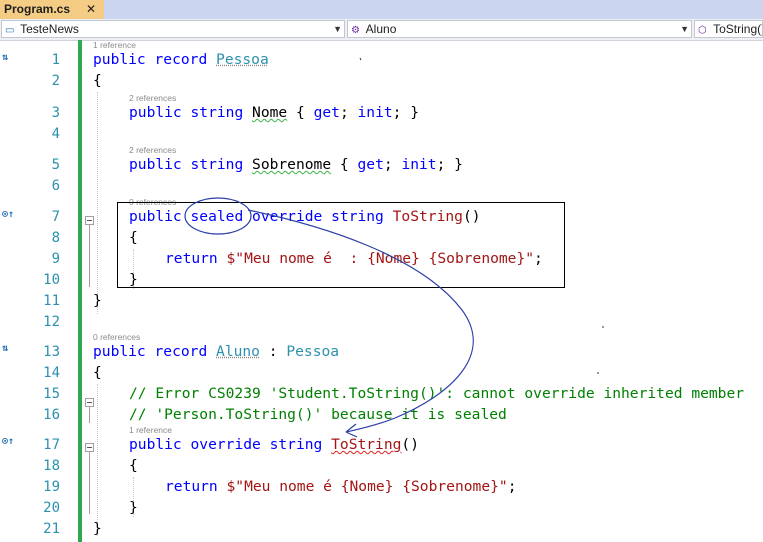 This screenshot has width=763, height=542. What do you see at coordinates (360, 321) in the screenshot?
I see `annotation-arrow-line` at bounding box center [360, 321].